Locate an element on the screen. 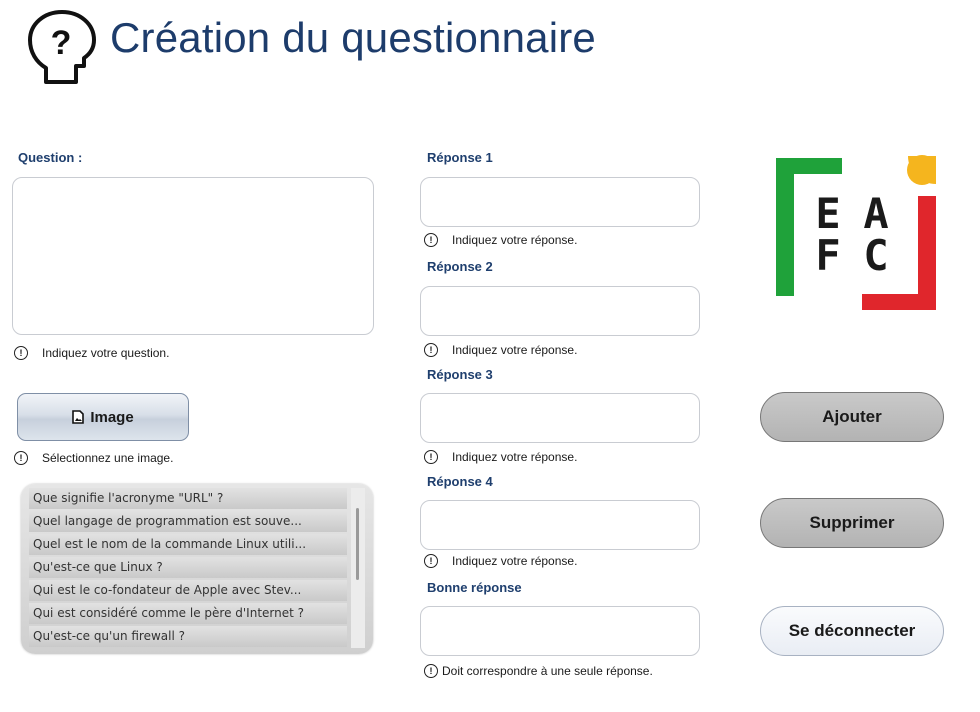  answer4-label: Réponse 4 is located at coordinates (460, 481).